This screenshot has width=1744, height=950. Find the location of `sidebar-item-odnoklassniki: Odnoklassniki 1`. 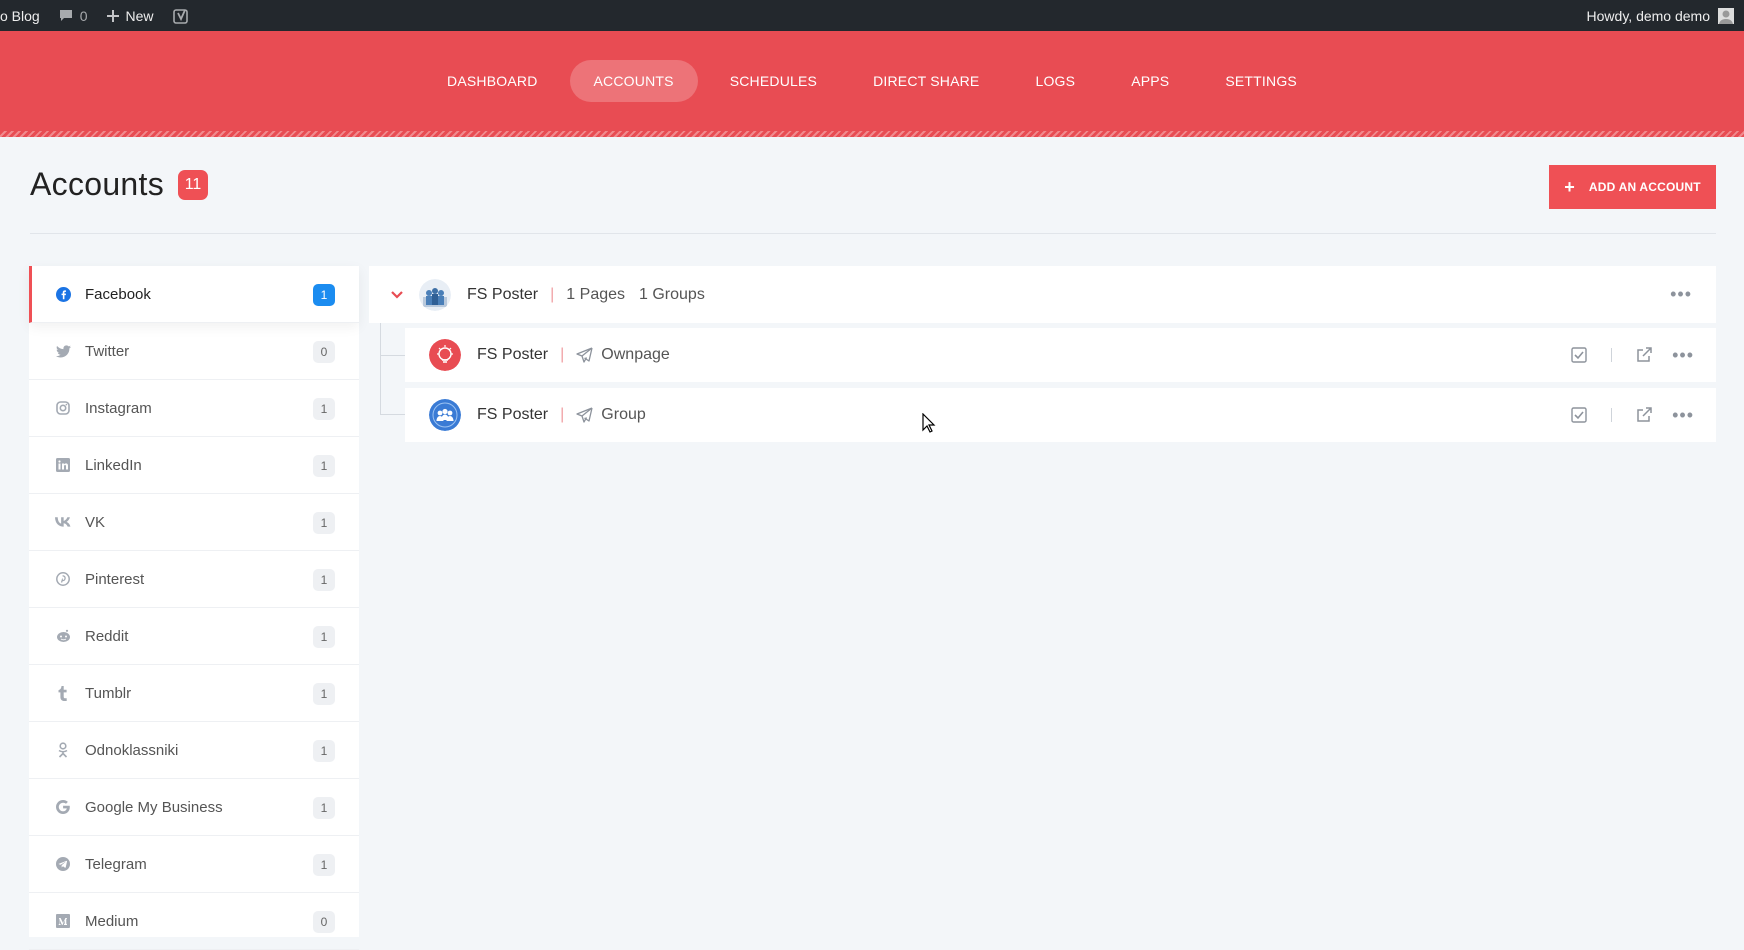

sidebar-item-odnoklassniki: Odnoklassniki 1 is located at coordinates (194, 750).